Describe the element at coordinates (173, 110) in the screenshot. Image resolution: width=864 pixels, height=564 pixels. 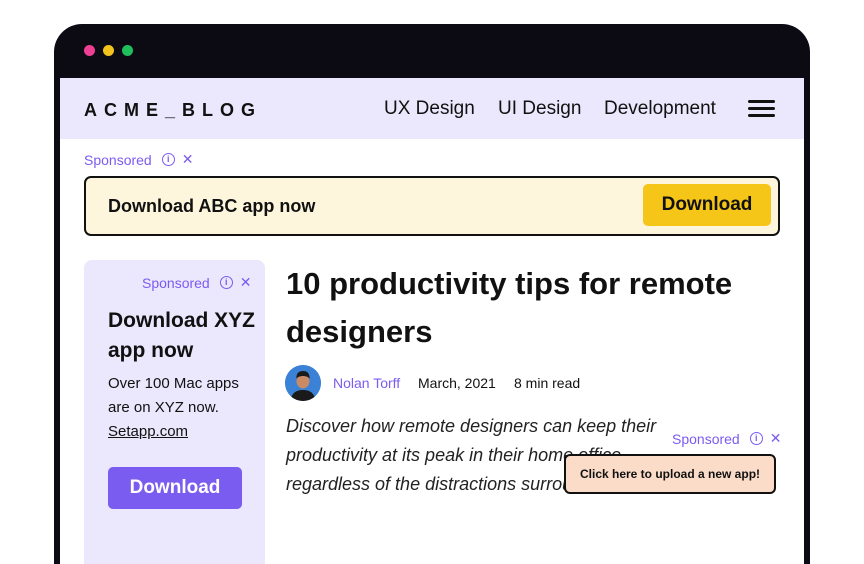
I see `site-logo: ACME_BLOG` at that location.